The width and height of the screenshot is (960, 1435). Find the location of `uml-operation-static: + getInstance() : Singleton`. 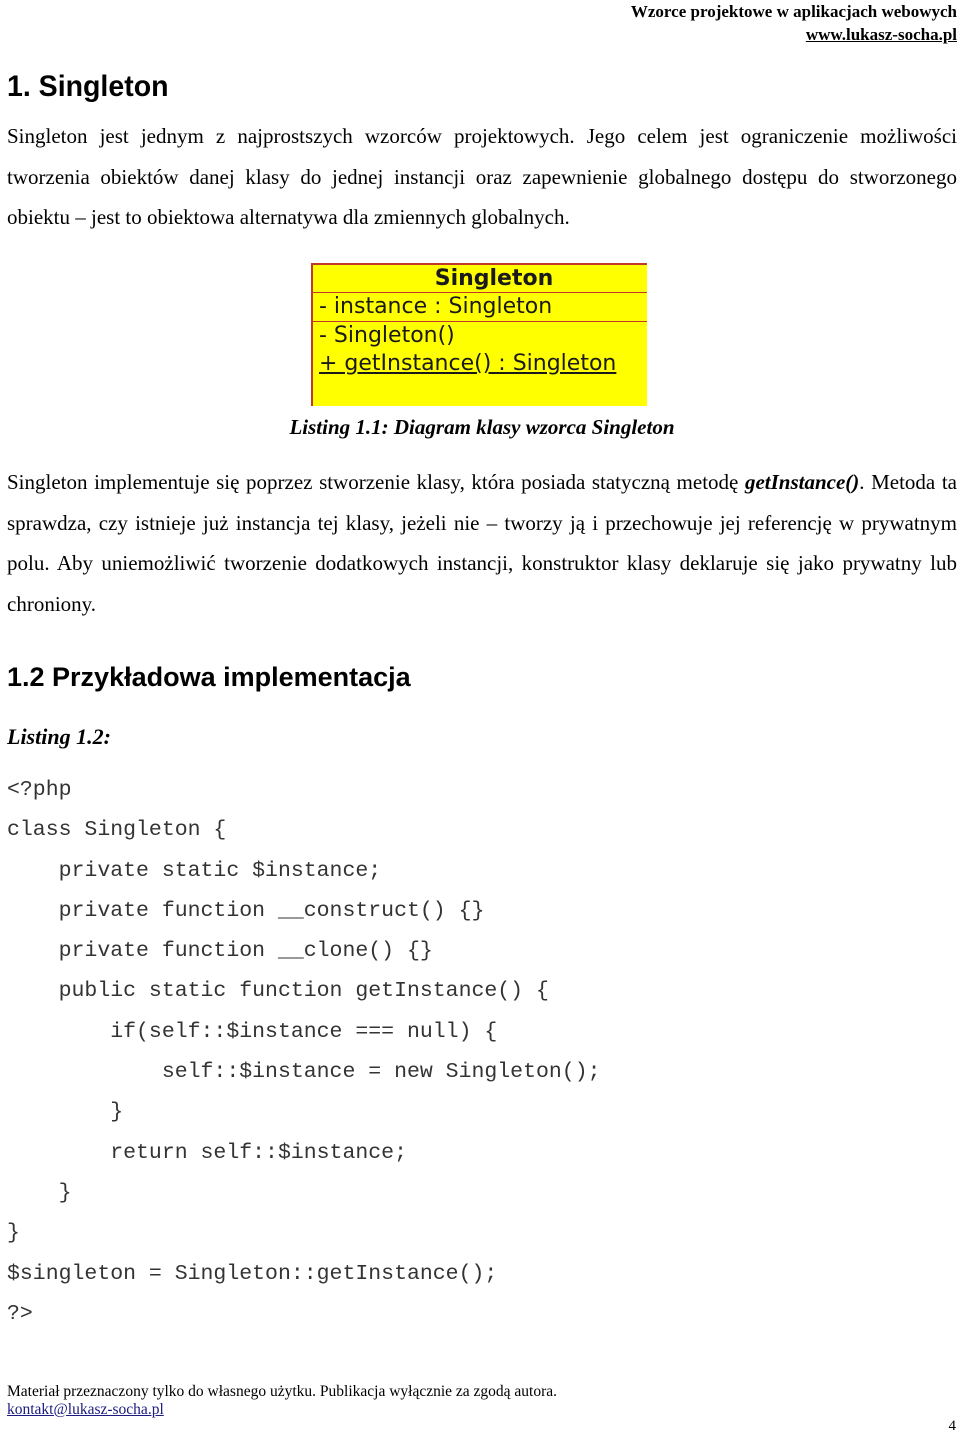

uml-operation-static: + getInstance() : Singleton is located at coordinates (480, 364).